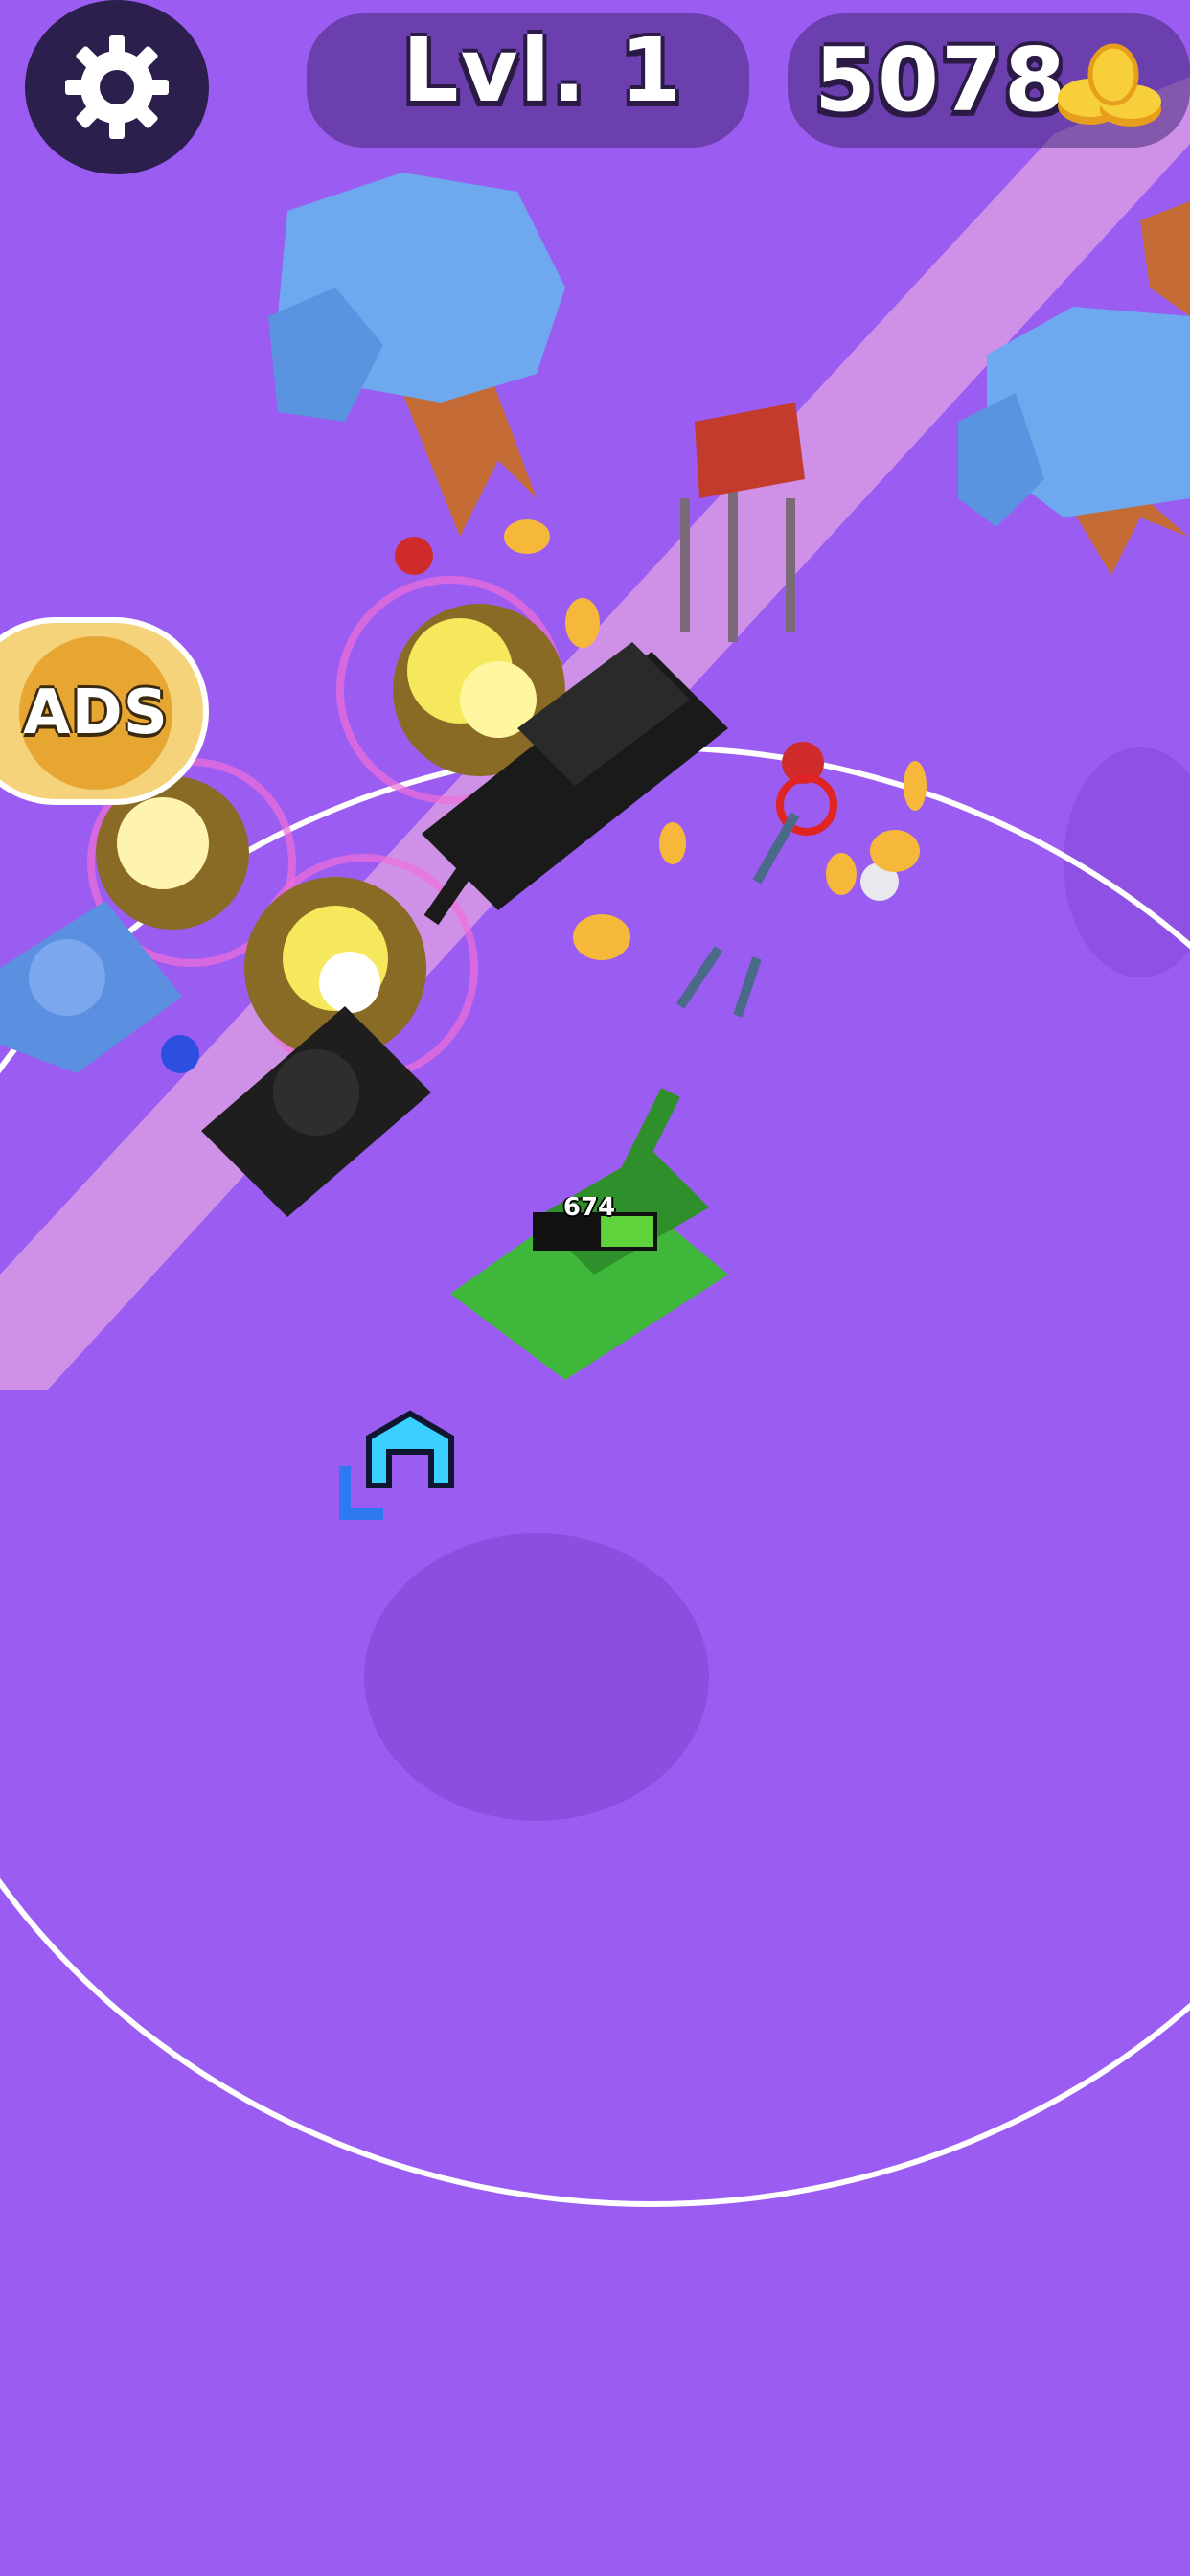 This screenshot has height=2576, width=1190. What do you see at coordinates (1109, 85) in the screenshot?
I see `coin-stack-icon` at bounding box center [1109, 85].